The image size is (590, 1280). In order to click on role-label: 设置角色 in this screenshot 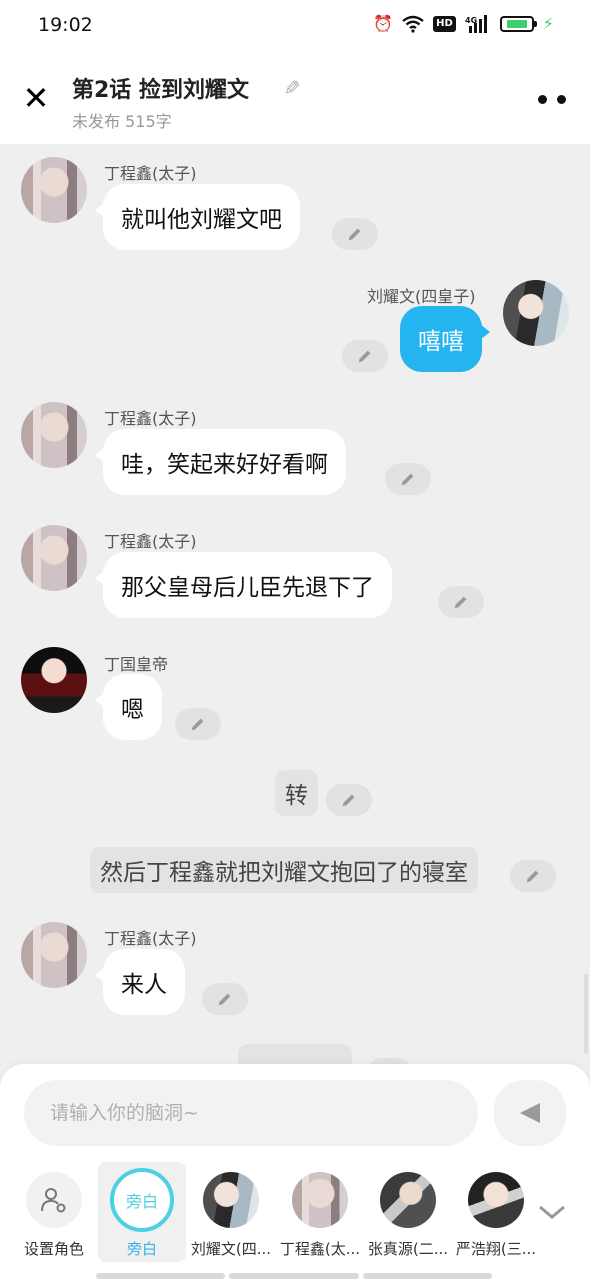, I will do `click(53, 1249)`.